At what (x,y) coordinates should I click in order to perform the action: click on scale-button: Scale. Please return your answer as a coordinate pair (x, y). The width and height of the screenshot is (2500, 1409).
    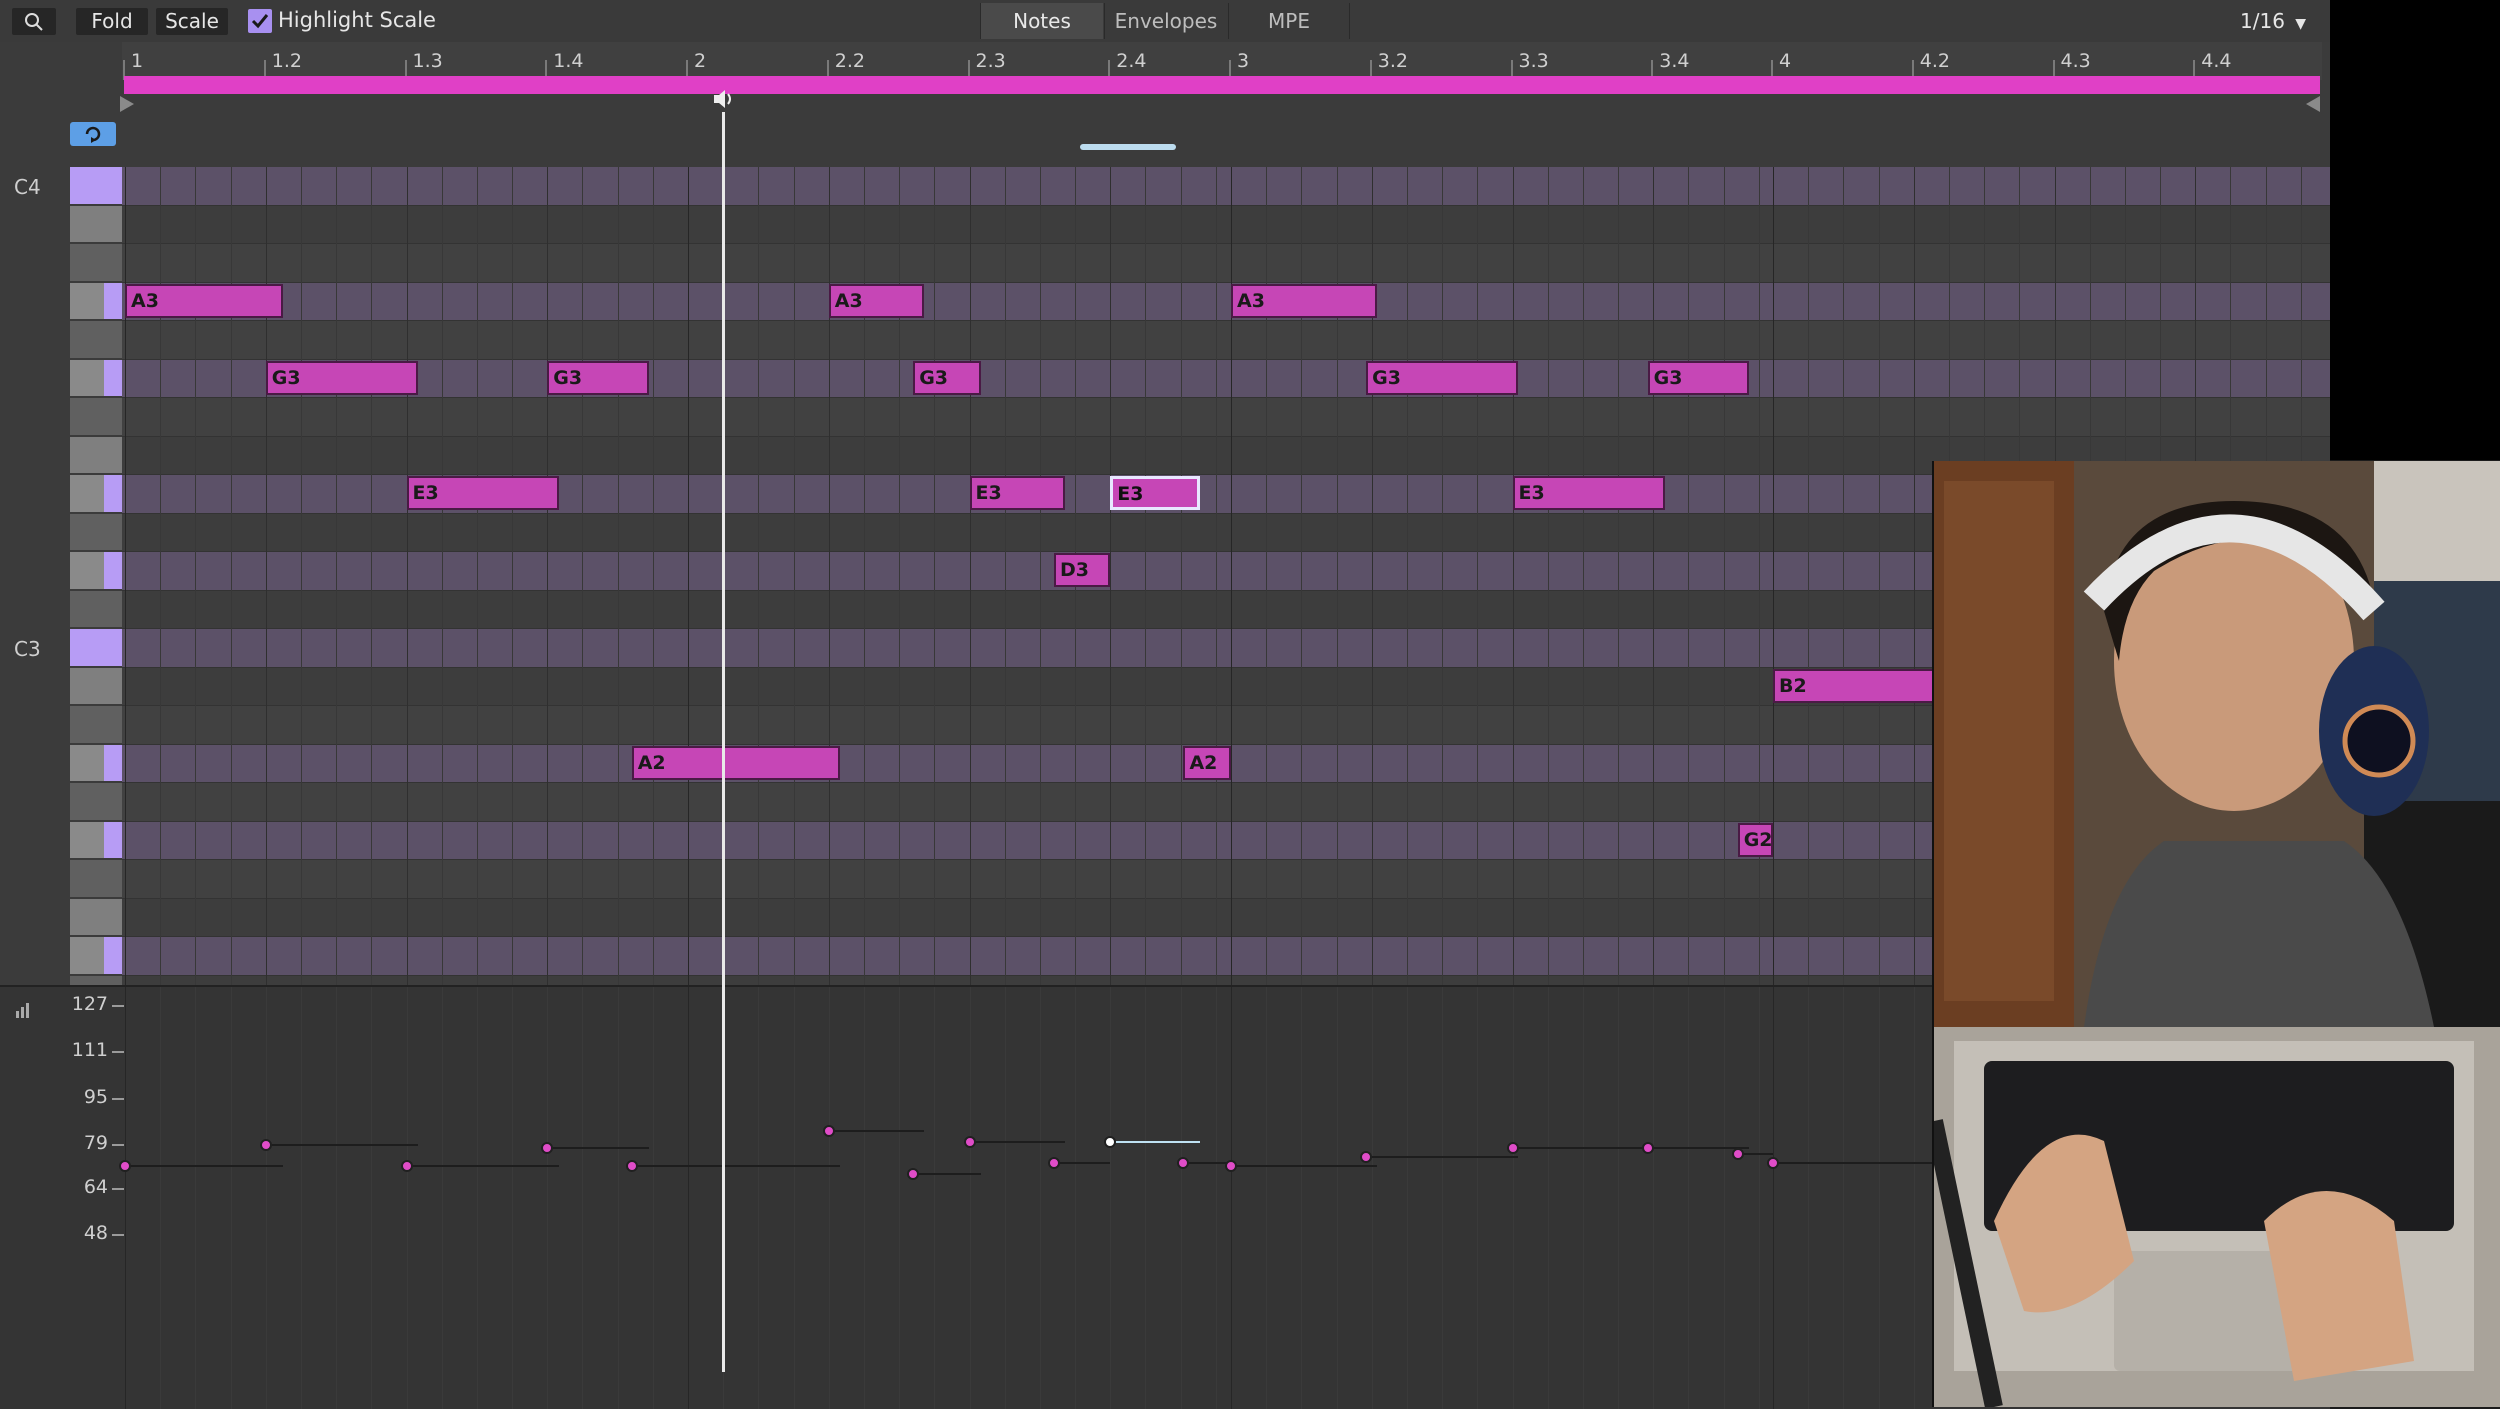
    Looking at the image, I should click on (192, 21).